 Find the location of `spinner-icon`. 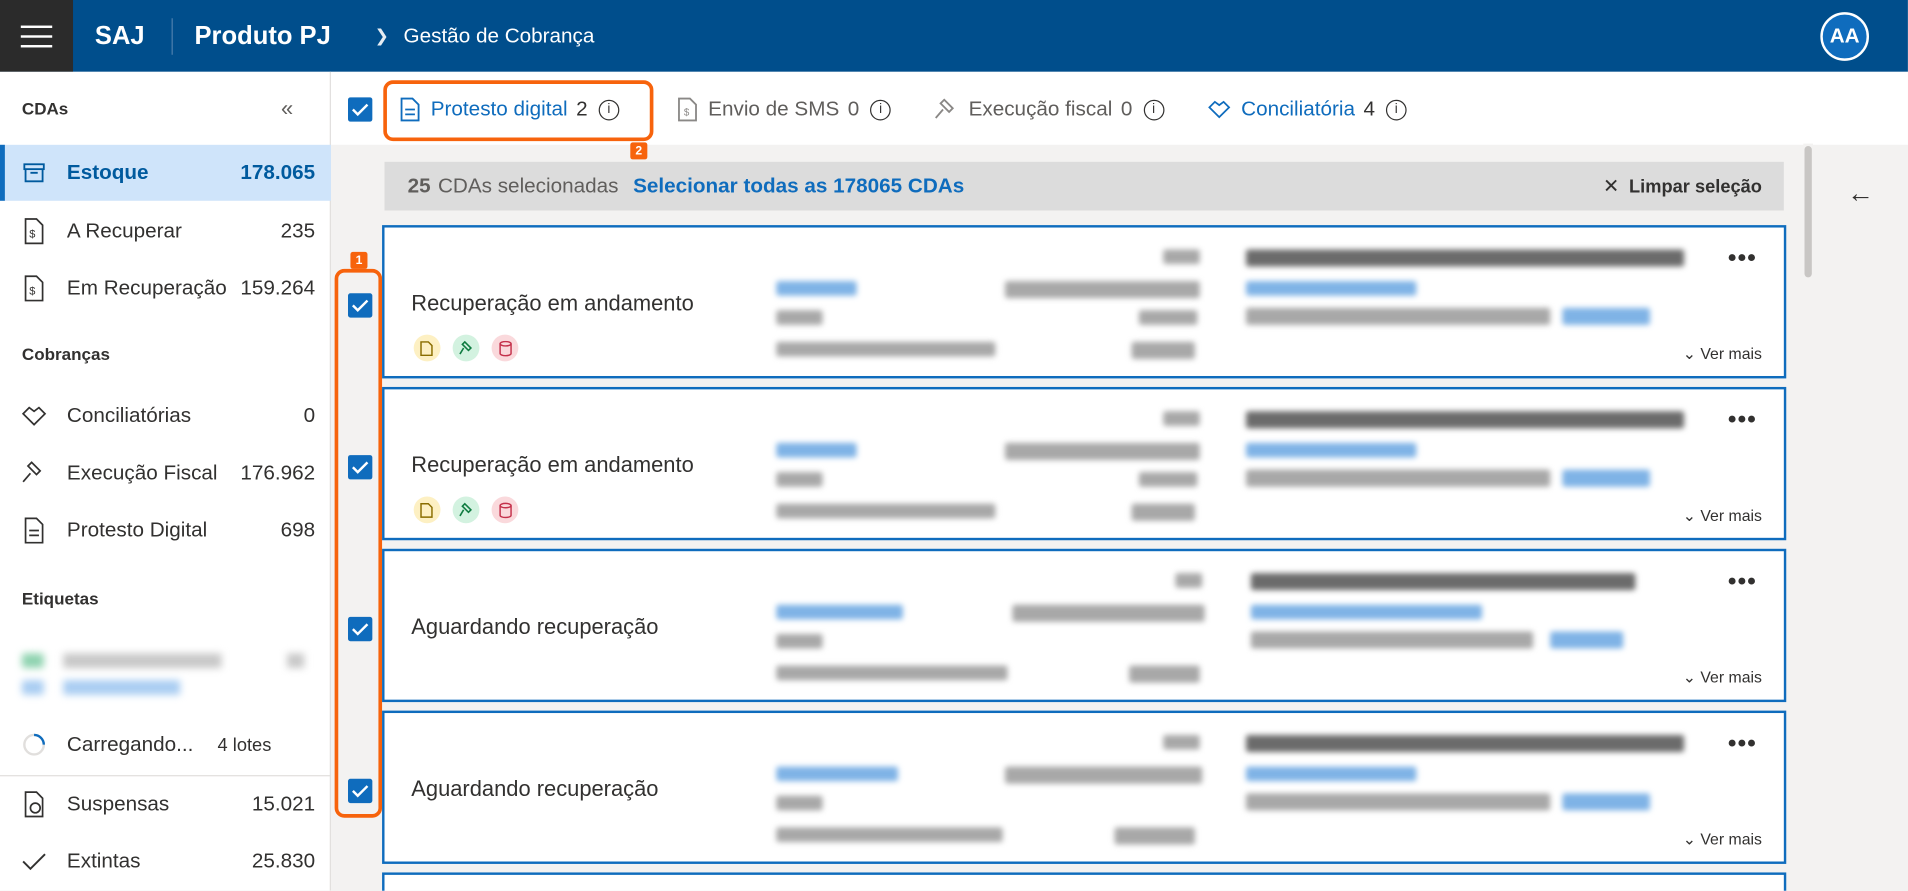

spinner-icon is located at coordinates (34, 744).